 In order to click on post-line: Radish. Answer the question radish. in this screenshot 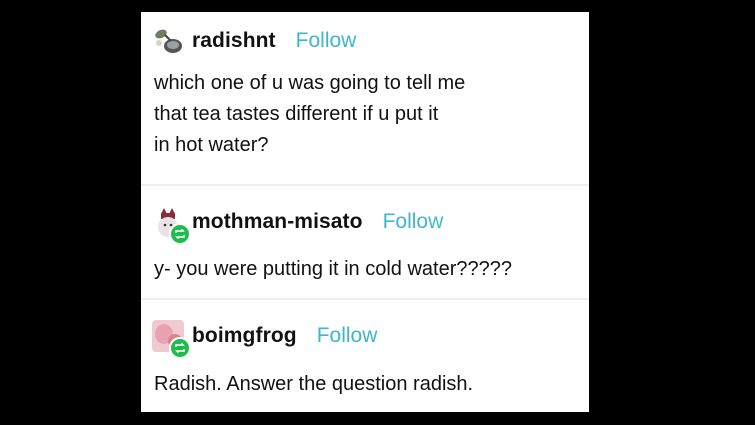, I will do `click(314, 384)`.